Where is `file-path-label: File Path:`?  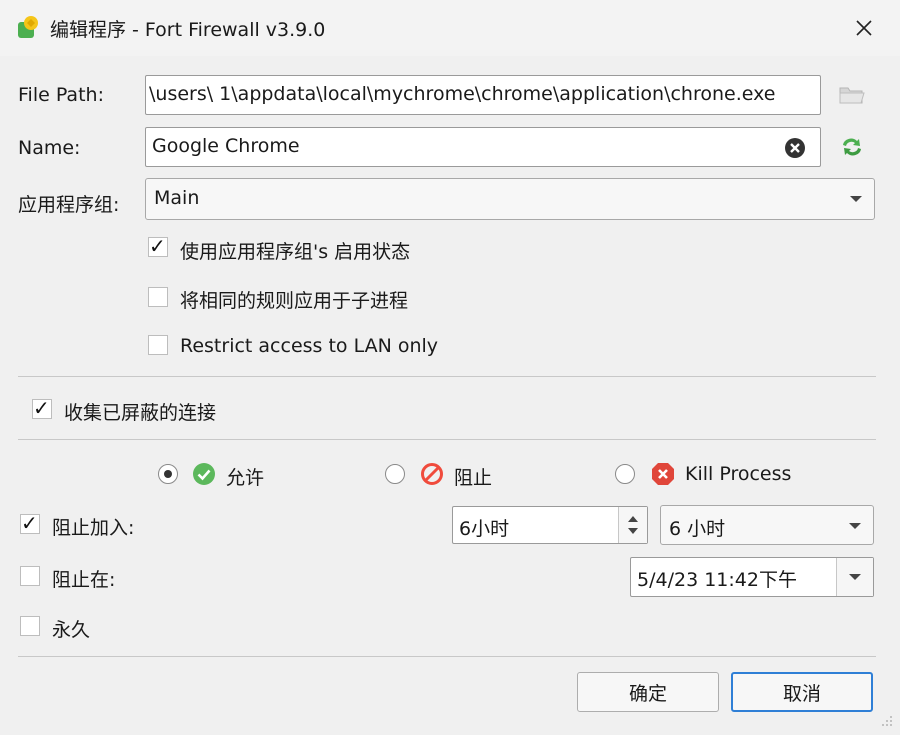 file-path-label: File Path: is located at coordinates (61, 95).